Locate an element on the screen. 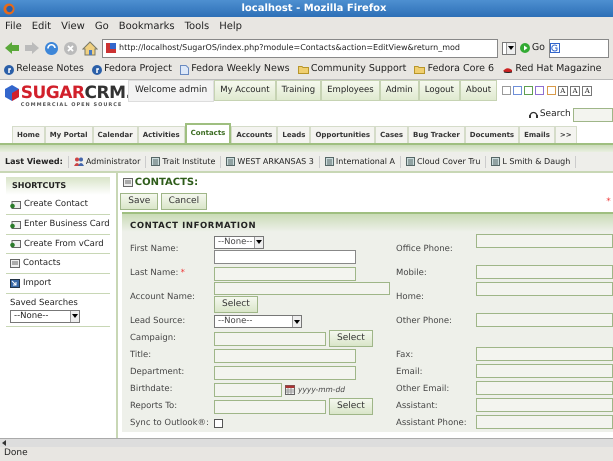  sidebar-header: SHORTCUTS is located at coordinates (58, 186).